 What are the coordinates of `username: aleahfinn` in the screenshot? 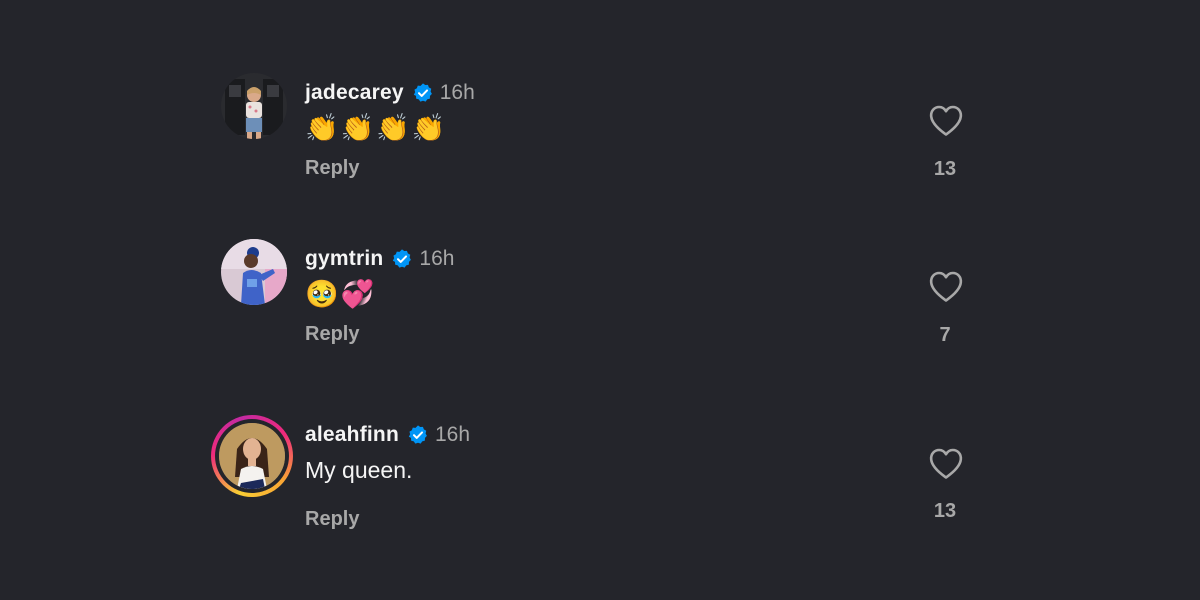 It's located at (352, 435).